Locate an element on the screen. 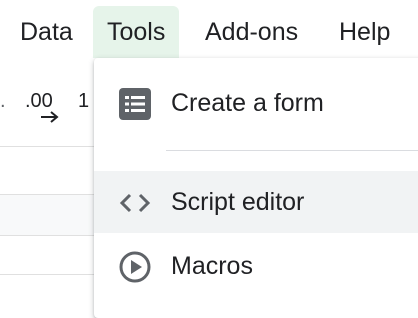 The height and width of the screenshot is (318, 418). menu-add-ons: Add-ons is located at coordinates (251, 32).